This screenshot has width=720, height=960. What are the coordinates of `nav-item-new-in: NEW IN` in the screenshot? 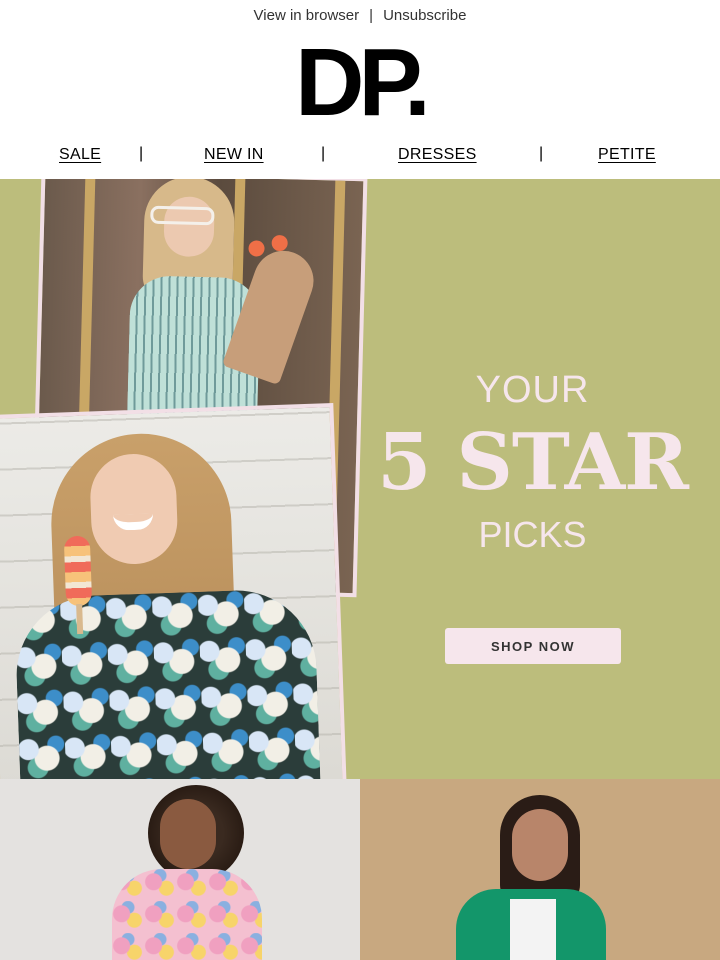 It's located at (234, 155).